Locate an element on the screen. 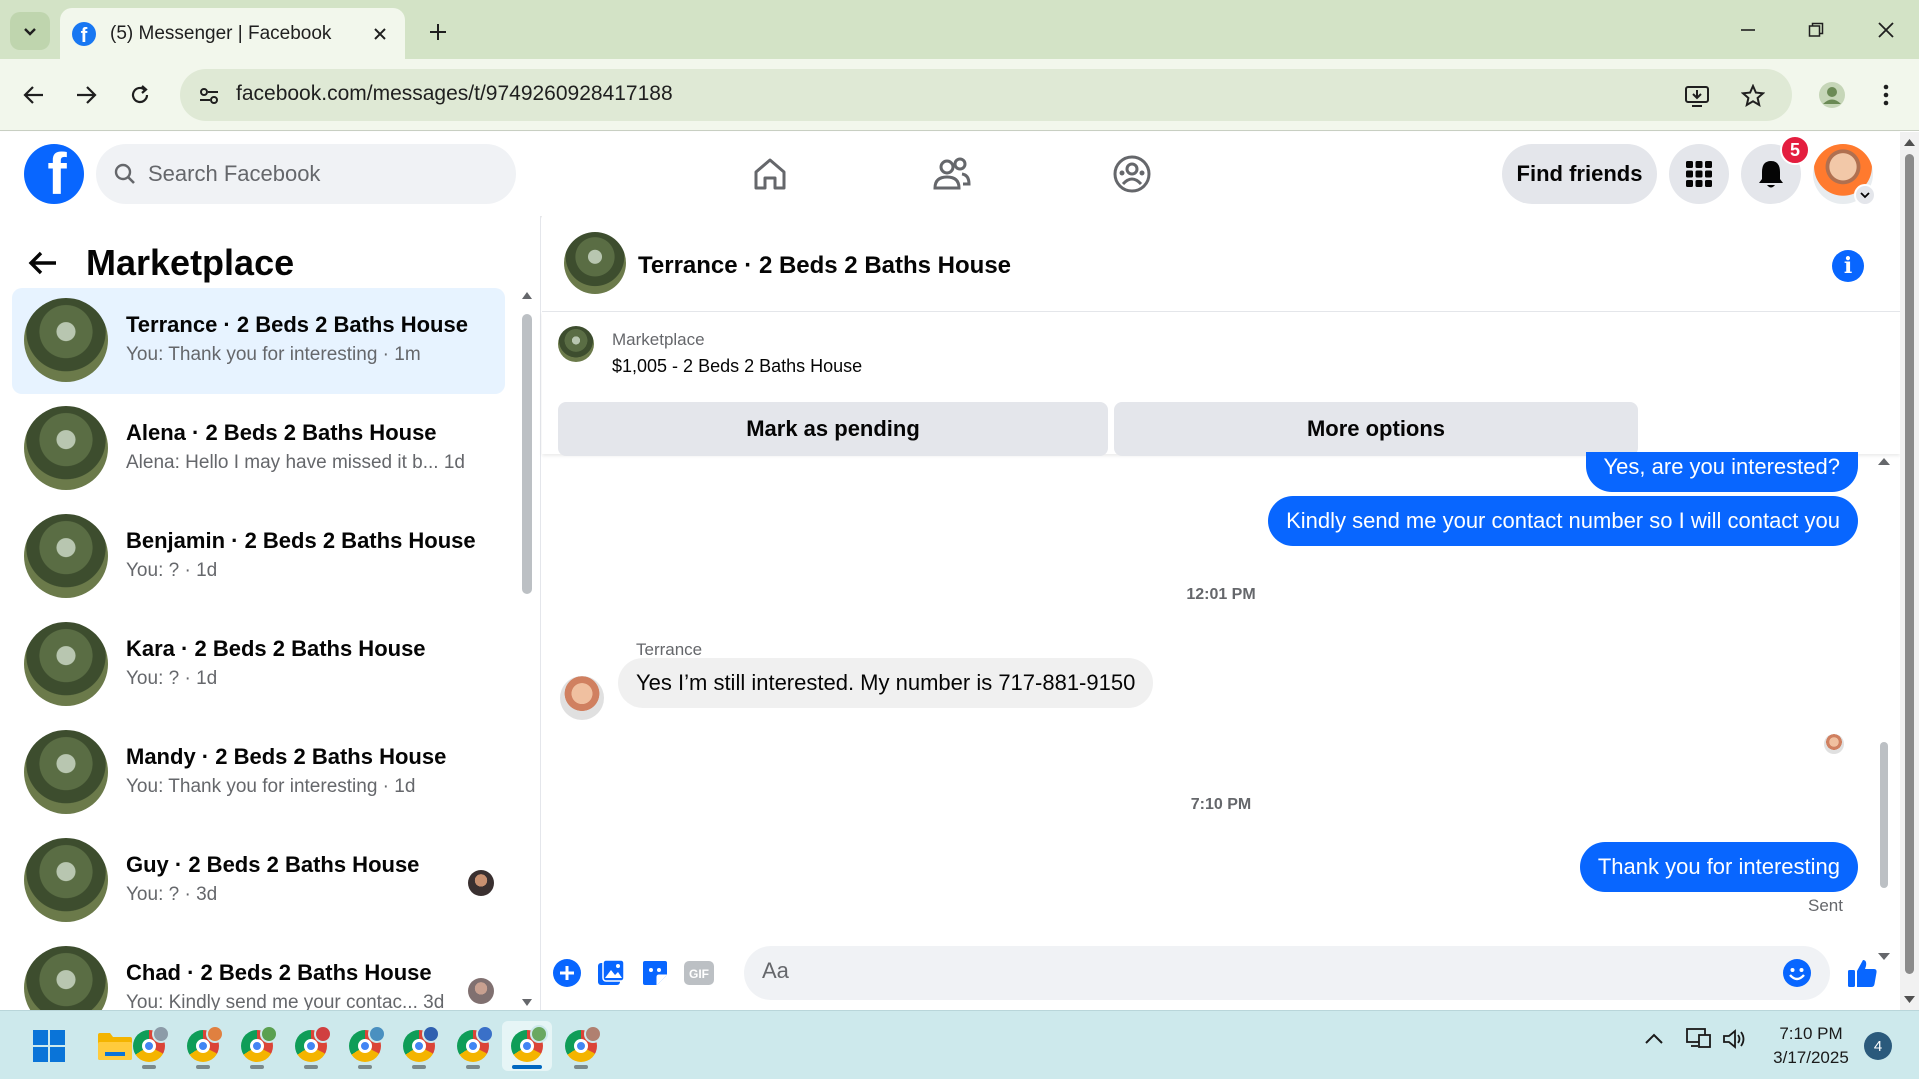  sender-name: Terrance is located at coordinates (669, 649).